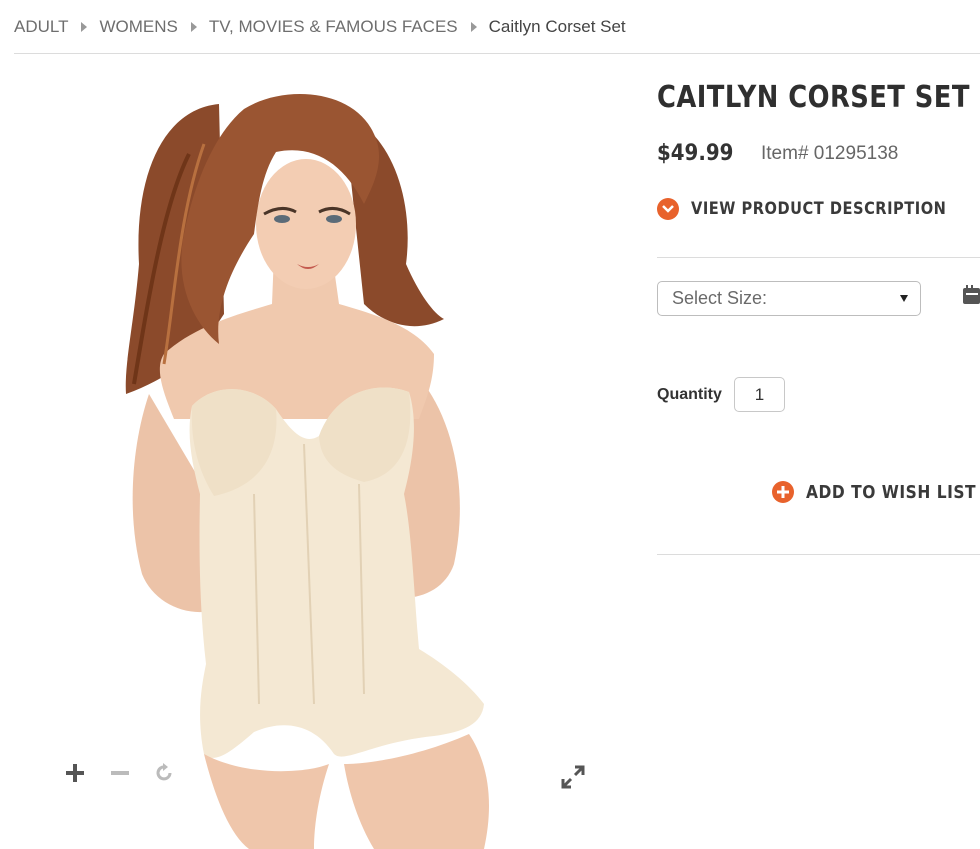 This screenshot has height=849, width=980. I want to click on quantity-label: Quantity, so click(689, 394).